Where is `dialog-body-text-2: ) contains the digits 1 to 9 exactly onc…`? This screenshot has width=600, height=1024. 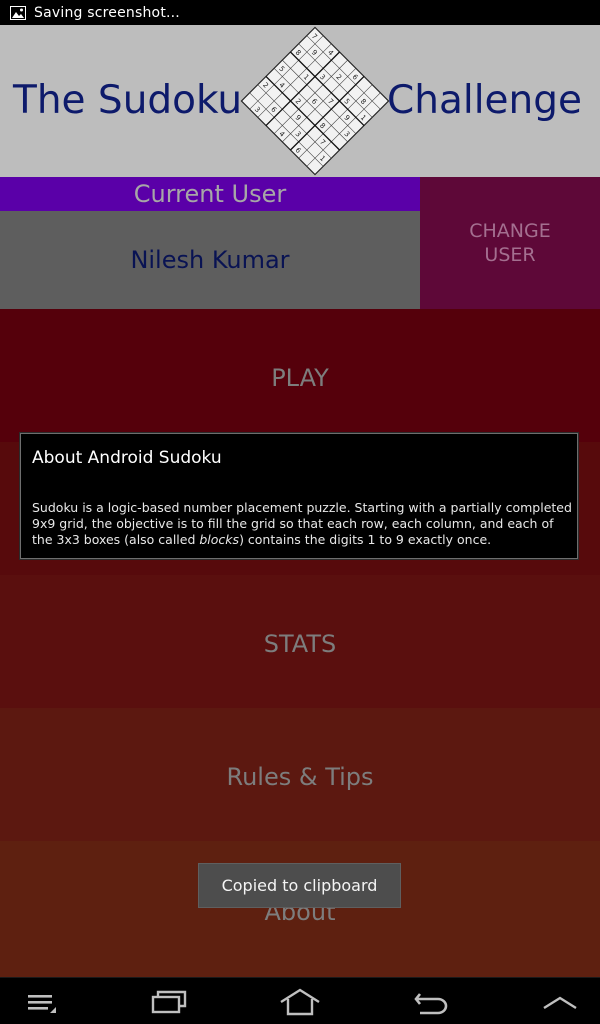 dialog-body-text-2: ) contains the digits 1 to 9 exactly onc… is located at coordinates (365, 539).